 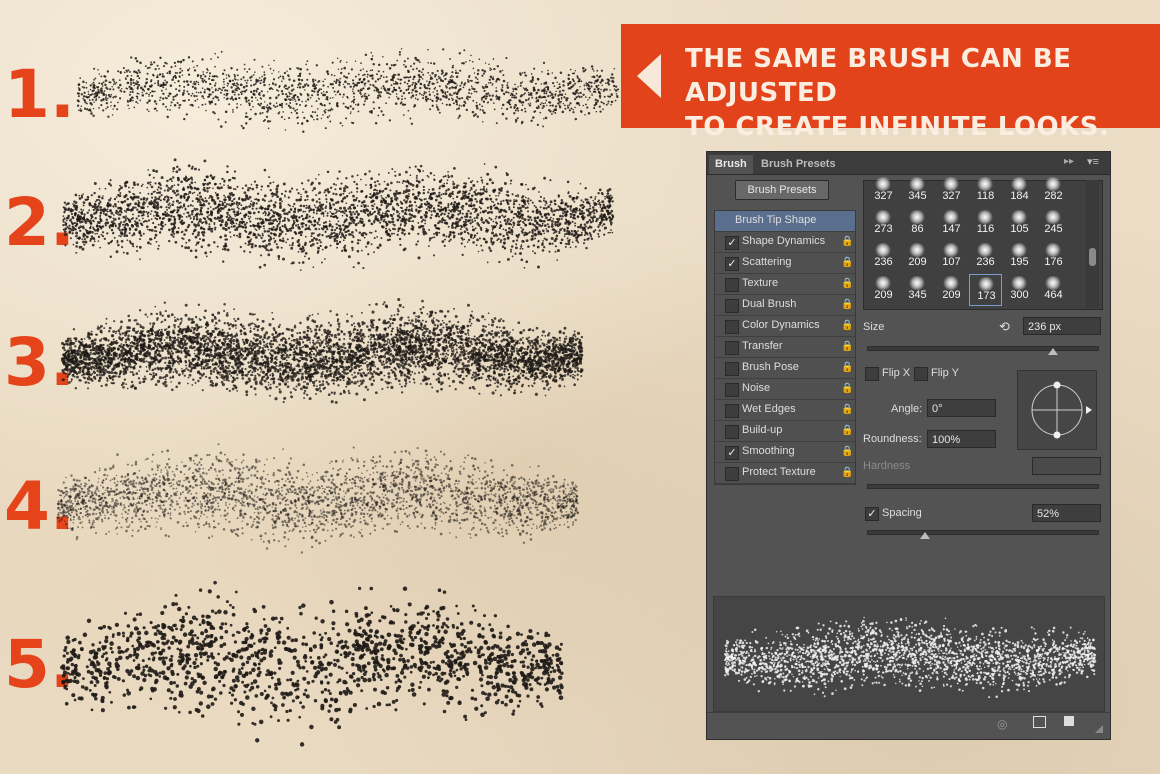 What do you see at coordinates (961, 408) in the screenshot?
I see `angle-field: 0°` at bounding box center [961, 408].